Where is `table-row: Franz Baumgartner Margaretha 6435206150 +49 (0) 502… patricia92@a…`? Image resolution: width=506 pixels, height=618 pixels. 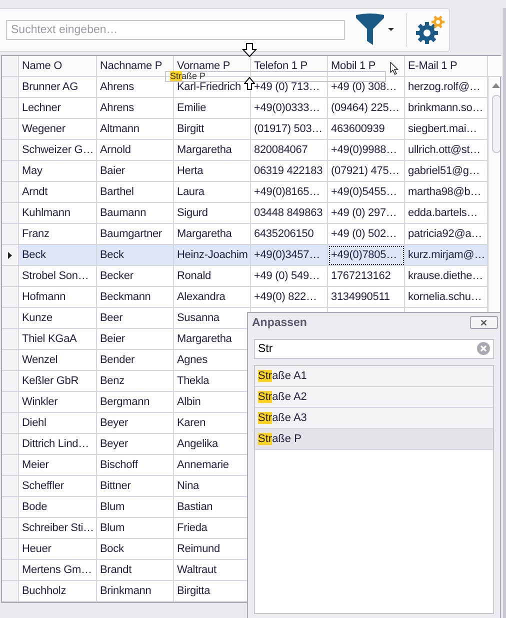 table-row: Franz Baumgartner Margaretha 6435206150 +49 (0) 502… patricia92@a… is located at coordinates (245, 234).